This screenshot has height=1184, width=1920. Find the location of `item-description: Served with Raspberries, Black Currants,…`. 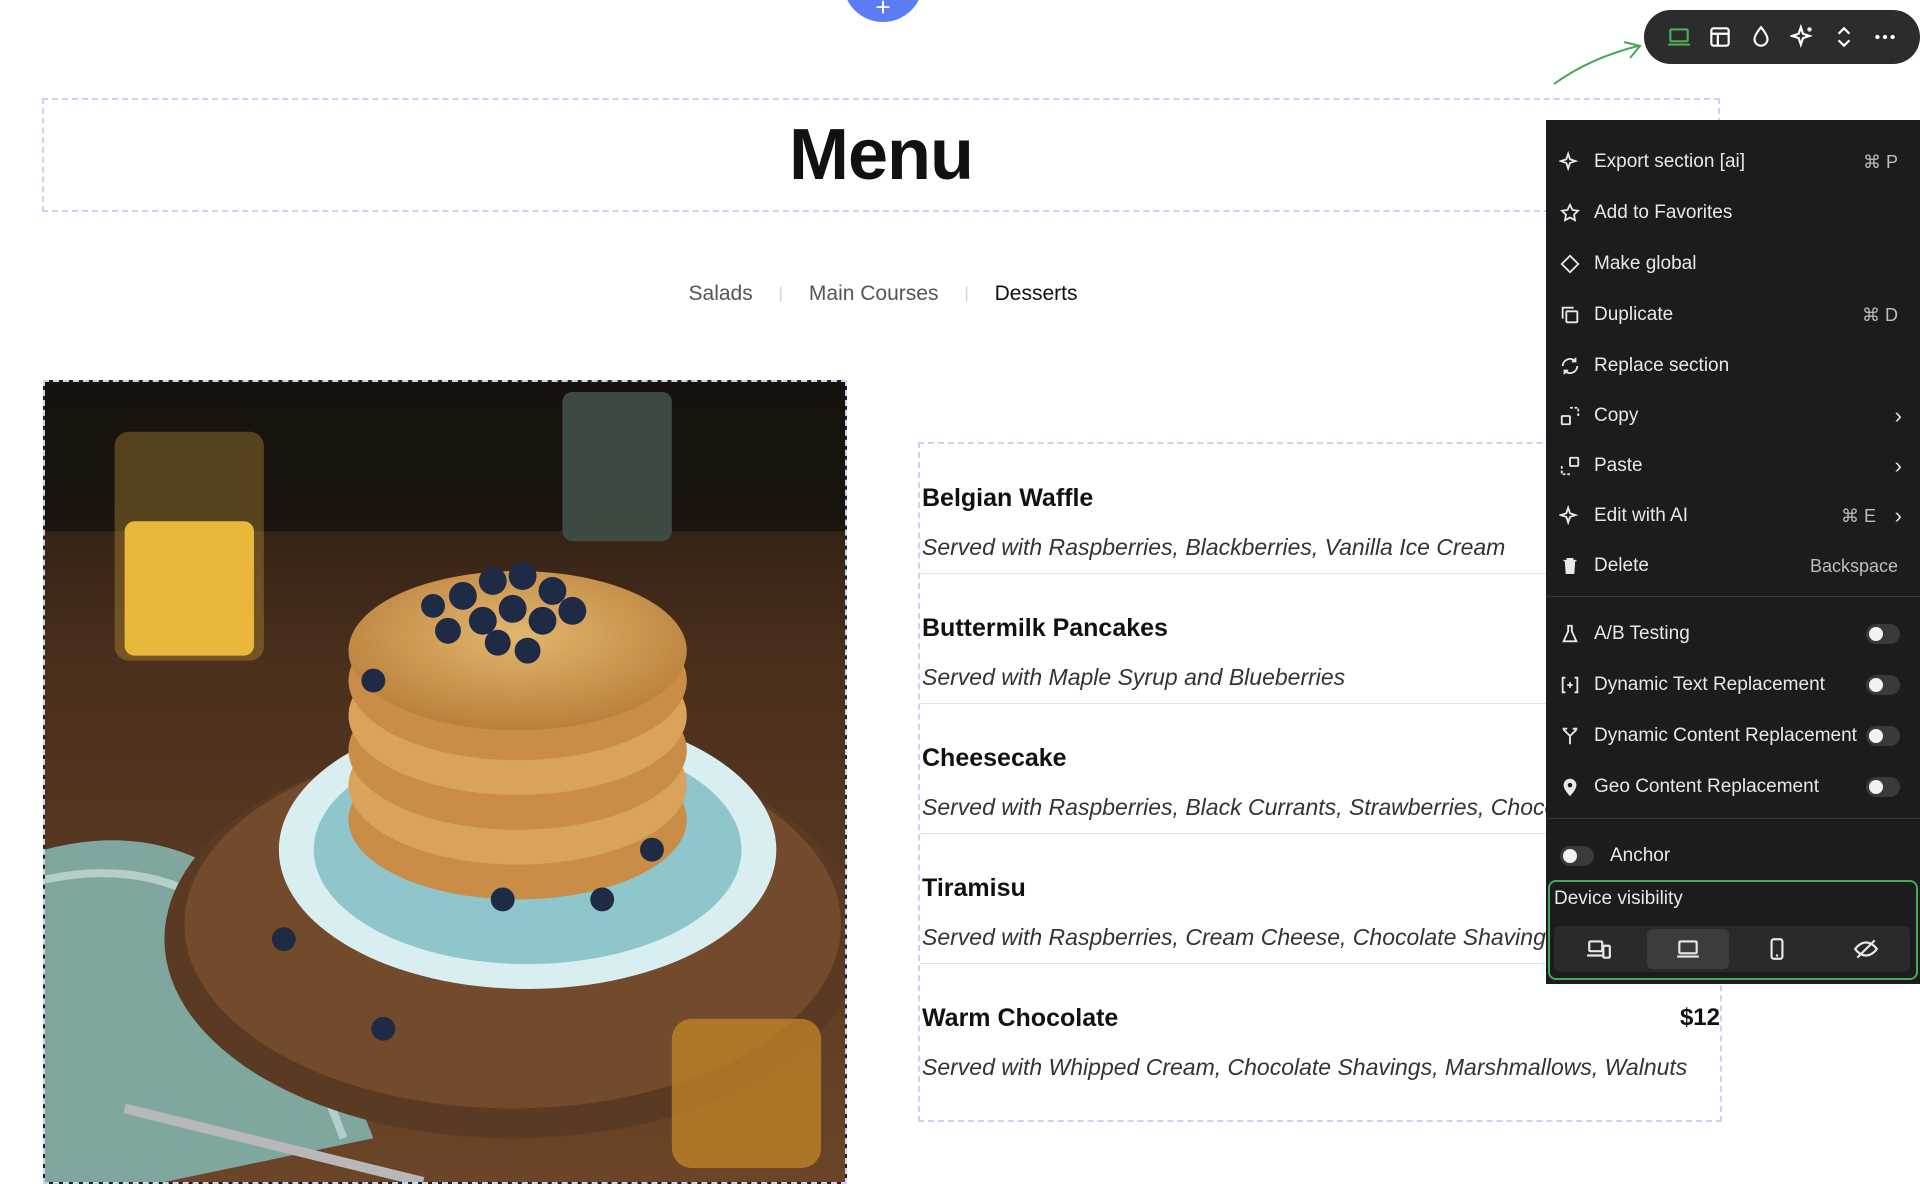

item-description: Served with Raspberries, Black Currants,… is located at coordinates (1252, 807).